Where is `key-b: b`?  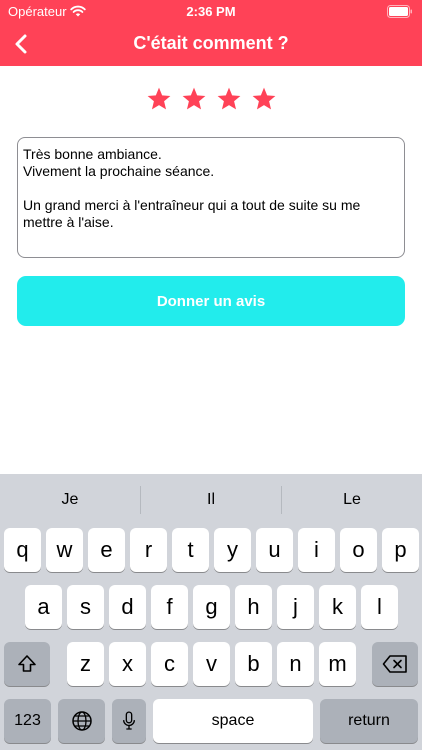
key-b: b is located at coordinates (253, 664).